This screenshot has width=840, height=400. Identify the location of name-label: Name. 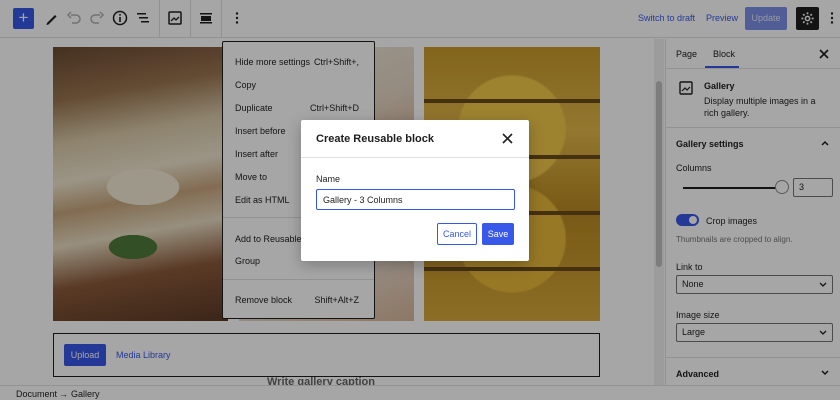
(328, 179).